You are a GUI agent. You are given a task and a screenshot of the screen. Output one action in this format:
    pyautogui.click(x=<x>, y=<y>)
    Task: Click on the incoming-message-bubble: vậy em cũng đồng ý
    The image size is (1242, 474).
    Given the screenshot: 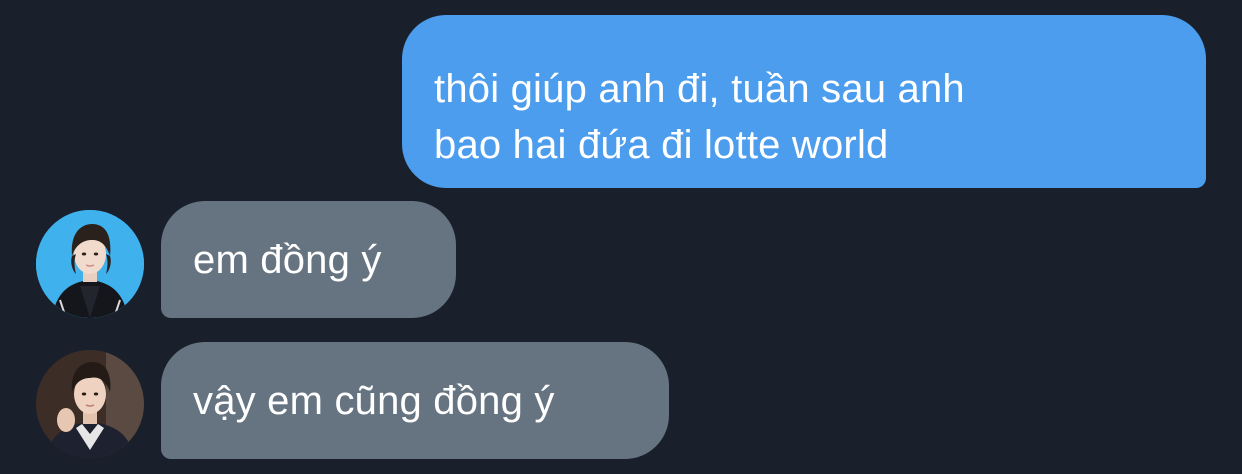 What is the action you would take?
    pyautogui.click(x=415, y=400)
    